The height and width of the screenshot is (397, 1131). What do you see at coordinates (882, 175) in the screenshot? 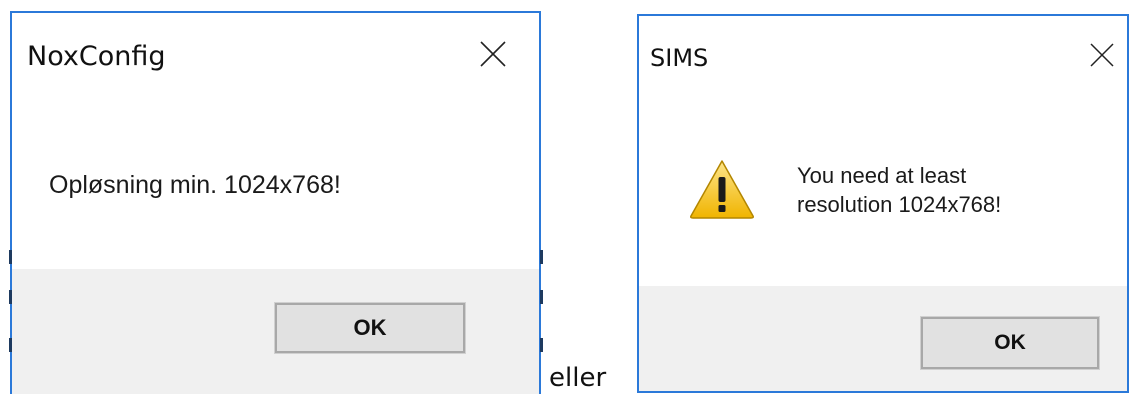
I see `message-line: You need at least` at bounding box center [882, 175].